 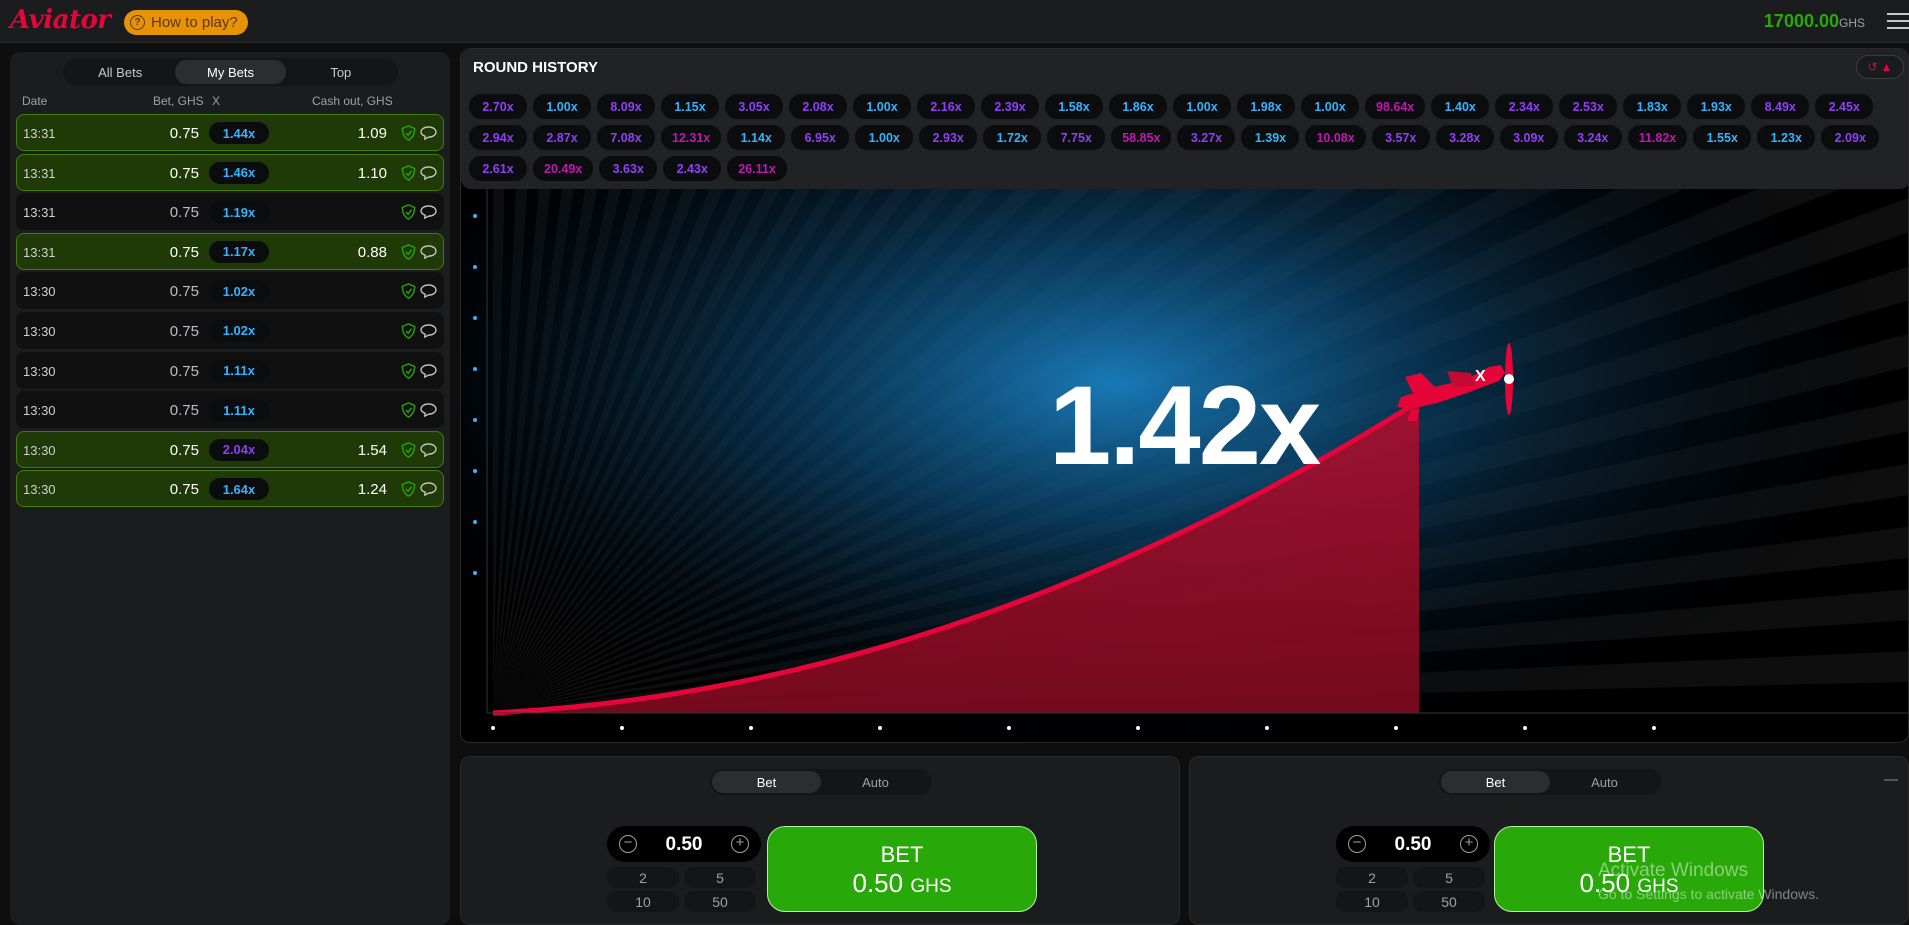 What do you see at coordinates (1012, 137) in the screenshot?
I see `round-history-chip: 1.72x` at bounding box center [1012, 137].